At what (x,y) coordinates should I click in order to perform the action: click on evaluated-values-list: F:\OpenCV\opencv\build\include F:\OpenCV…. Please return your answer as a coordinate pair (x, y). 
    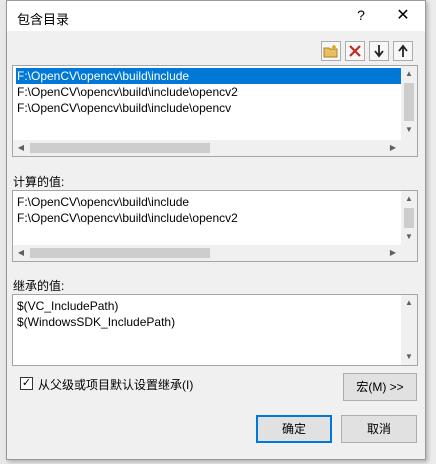
    Looking at the image, I should click on (215, 226).